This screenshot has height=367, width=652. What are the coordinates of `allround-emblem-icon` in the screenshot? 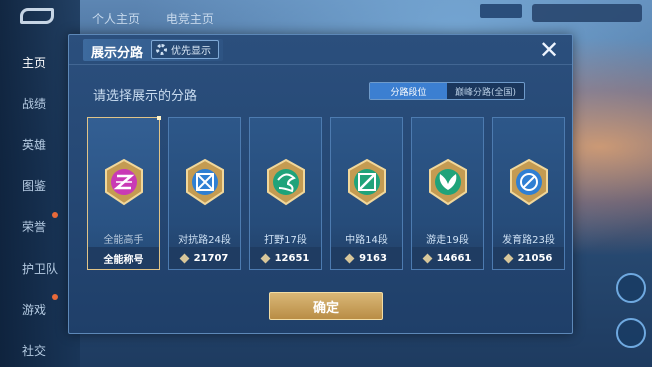 It's located at (124, 182).